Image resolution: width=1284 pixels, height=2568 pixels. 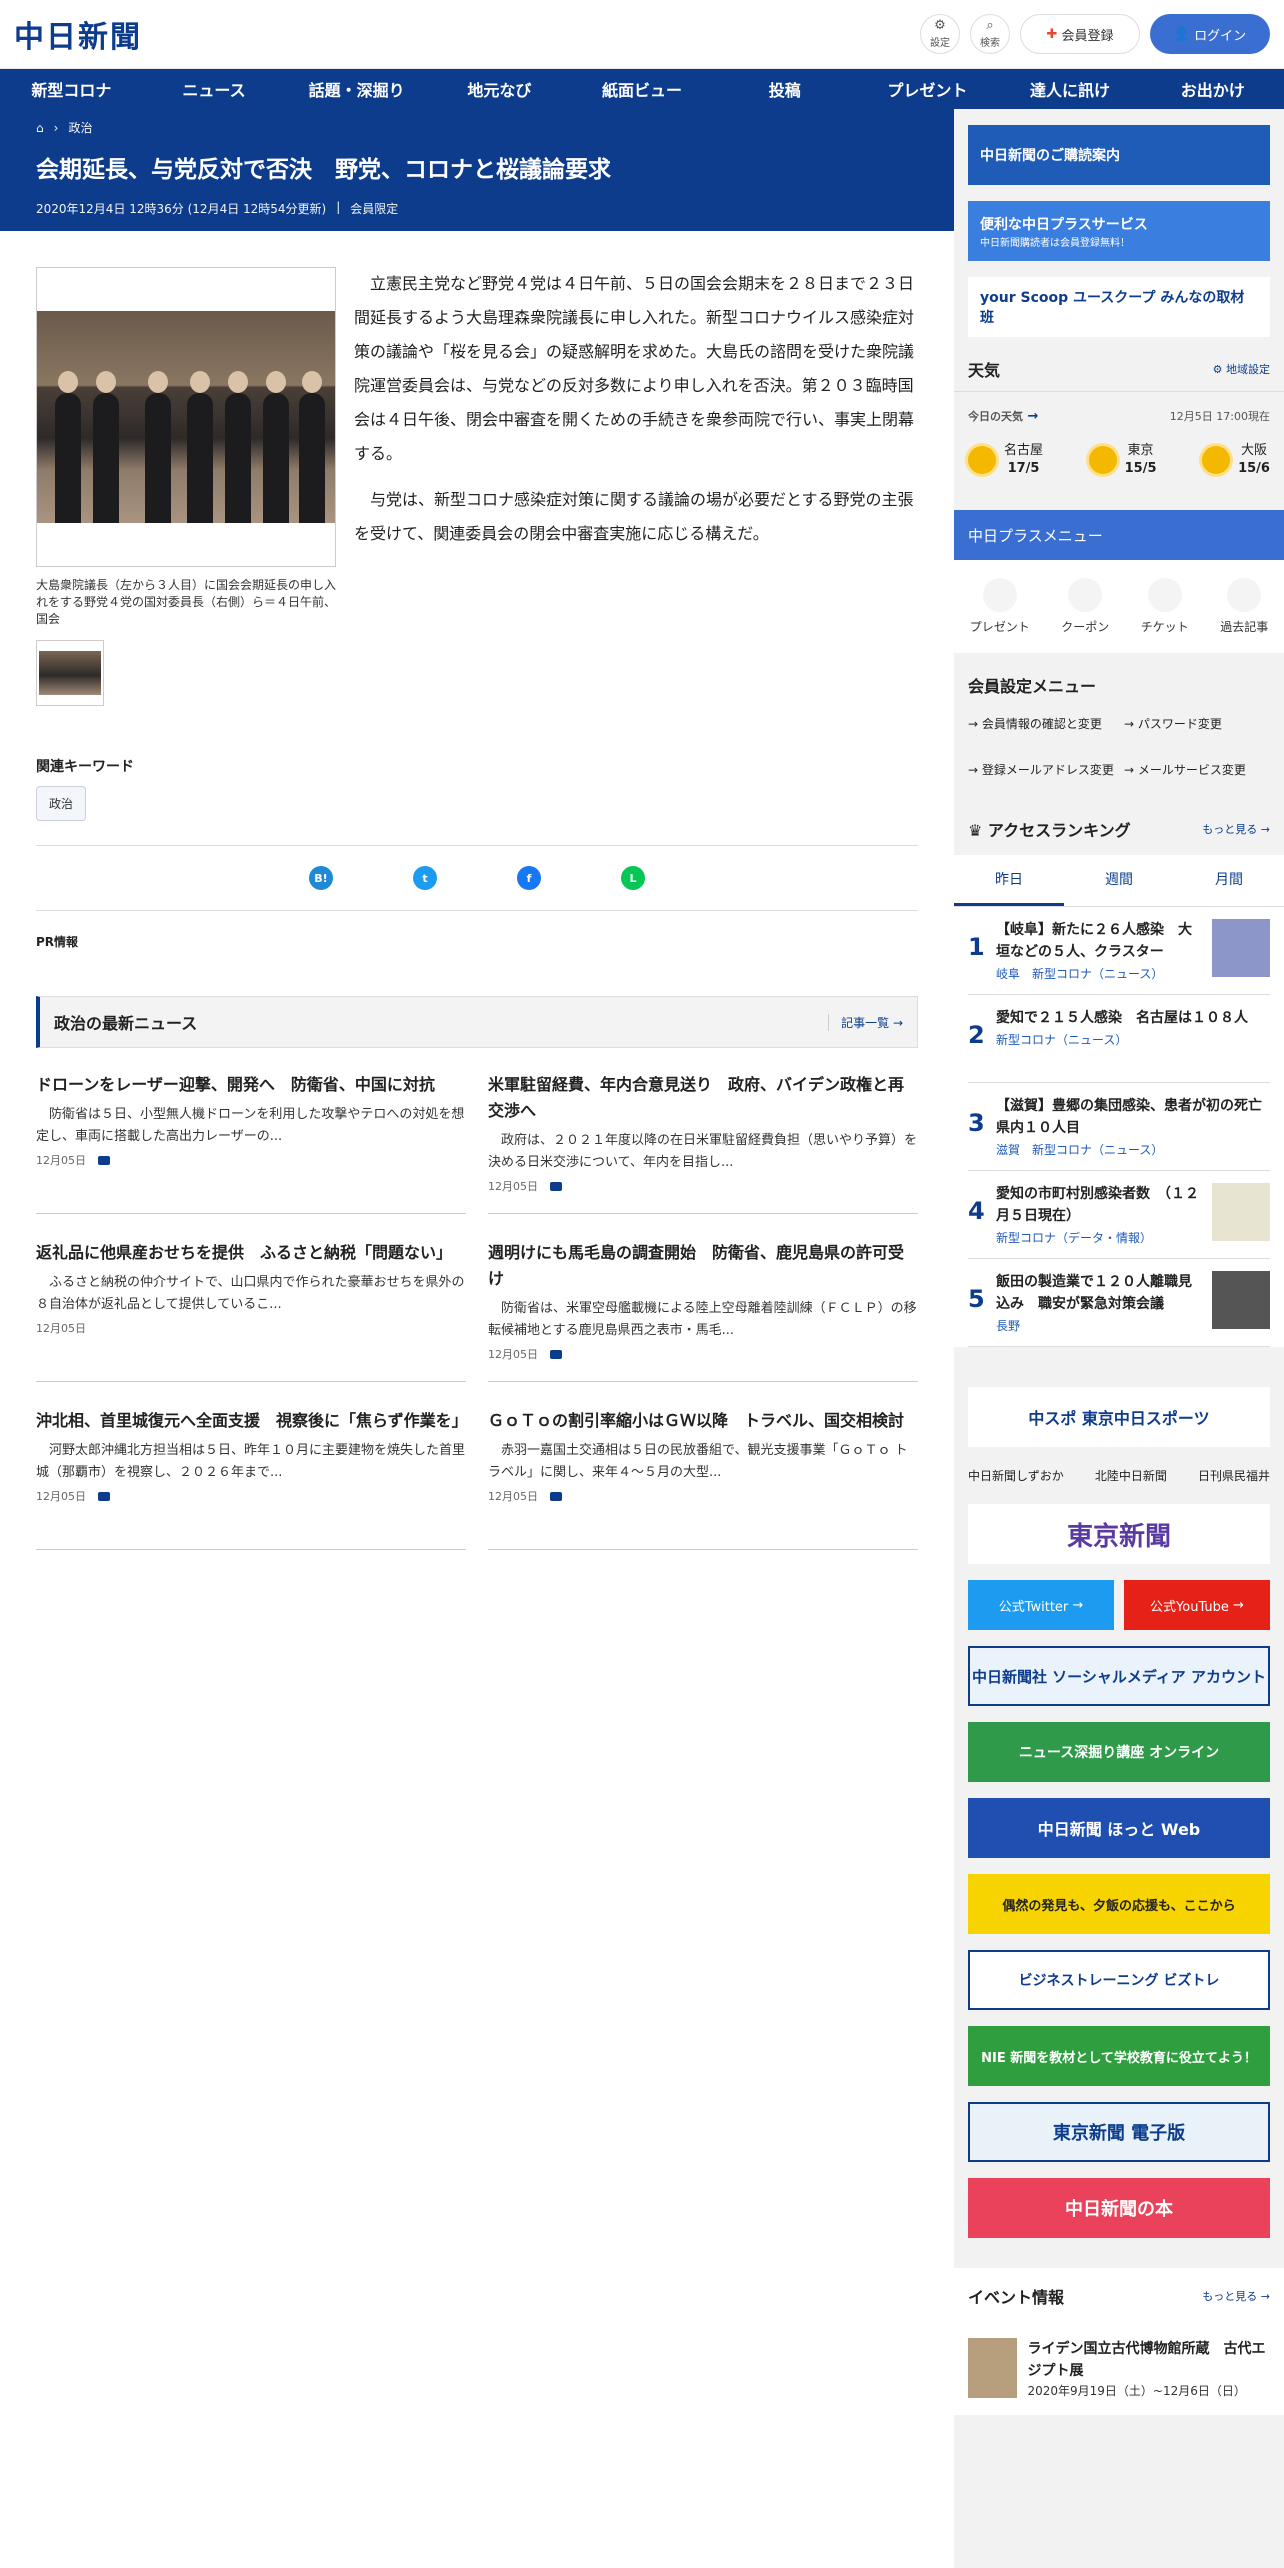 What do you see at coordinates (1241, 369) in the screenshot?
I see `weather-area-link: ⚙ 地域設定` at bounding box center [1241, 369].